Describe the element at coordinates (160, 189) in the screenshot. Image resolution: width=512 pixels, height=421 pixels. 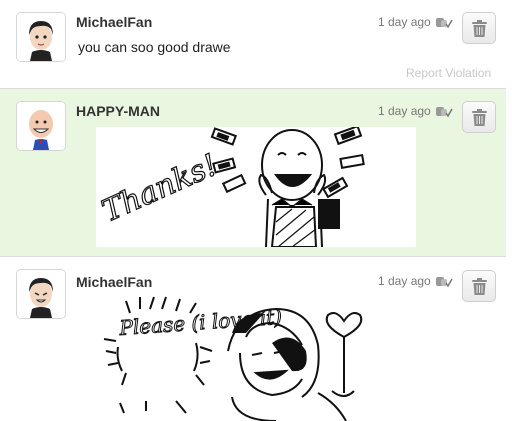
I see `drawing-caption: Thanks!` at that location.